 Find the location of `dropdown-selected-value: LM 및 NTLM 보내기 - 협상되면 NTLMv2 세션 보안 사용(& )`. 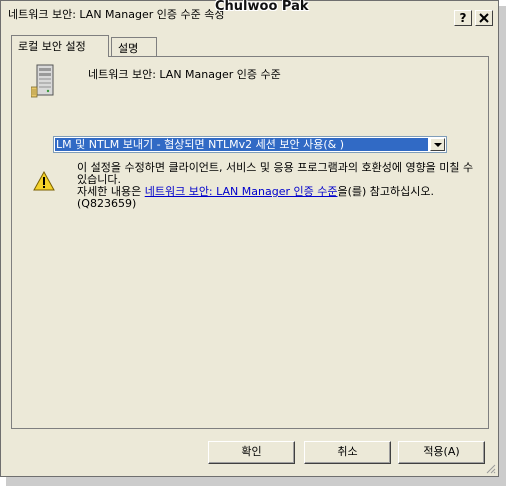

dropdown-selected-value: LM 및 NTLM 보내기 - 협상되면 NTLMv2 세션 보안 사용(& ) is located at coordinates (241, 144).